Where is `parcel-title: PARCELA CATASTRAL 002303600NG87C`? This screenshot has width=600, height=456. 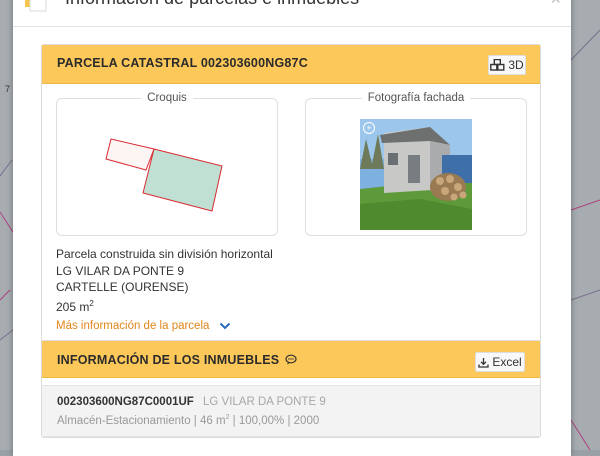
parcel-title: PARCELA CATASTRAL 002303600NG87C is located at coordinates (182, 63).